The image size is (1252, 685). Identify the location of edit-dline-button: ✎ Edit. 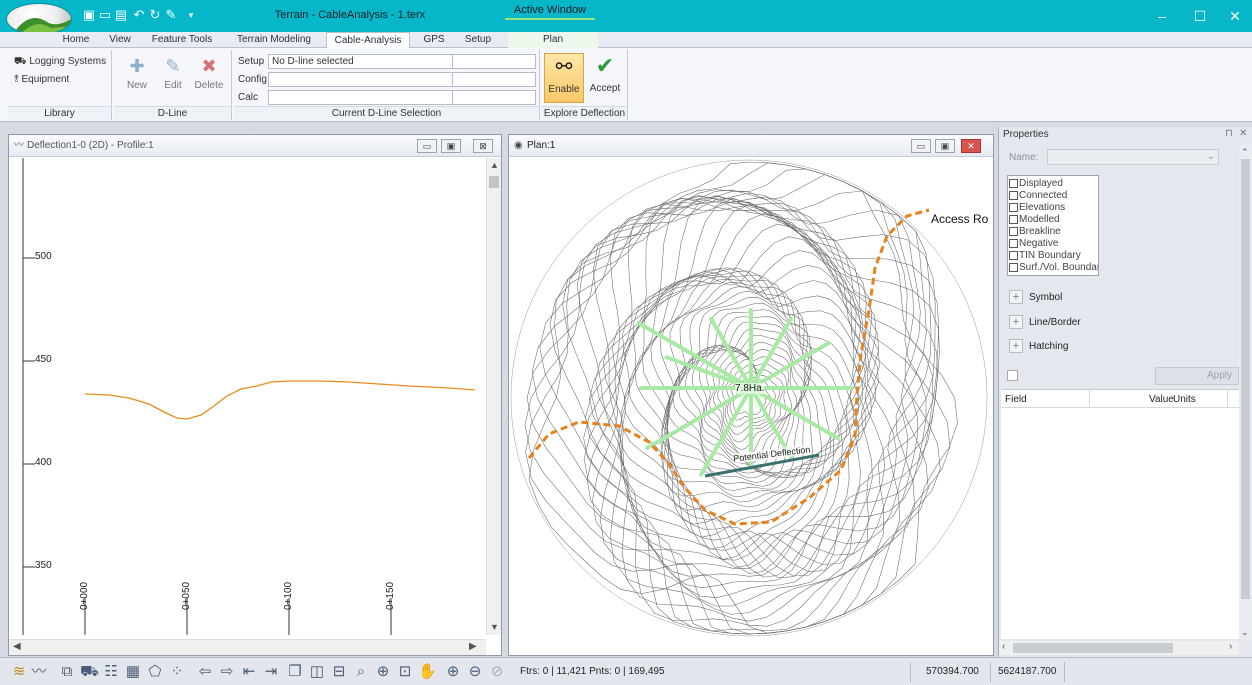
(173, 73).